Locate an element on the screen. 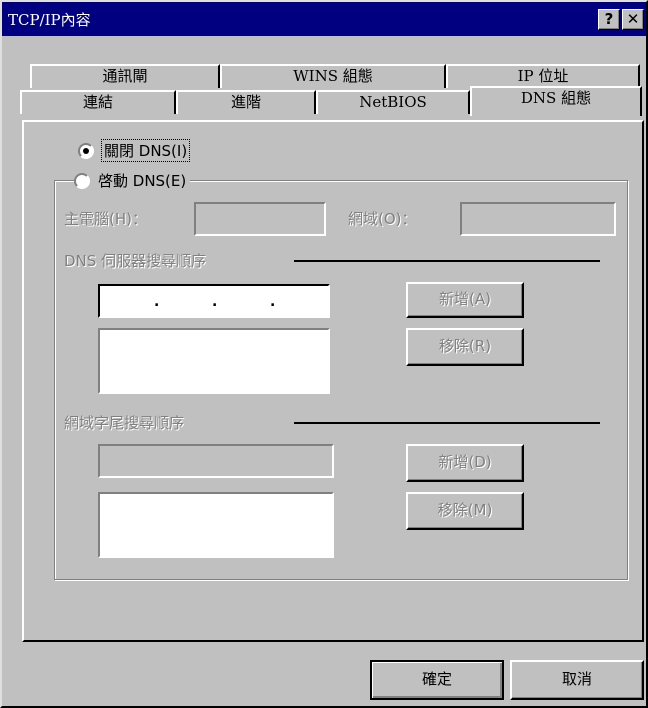  domain-input is located at coordinates (538, 219).